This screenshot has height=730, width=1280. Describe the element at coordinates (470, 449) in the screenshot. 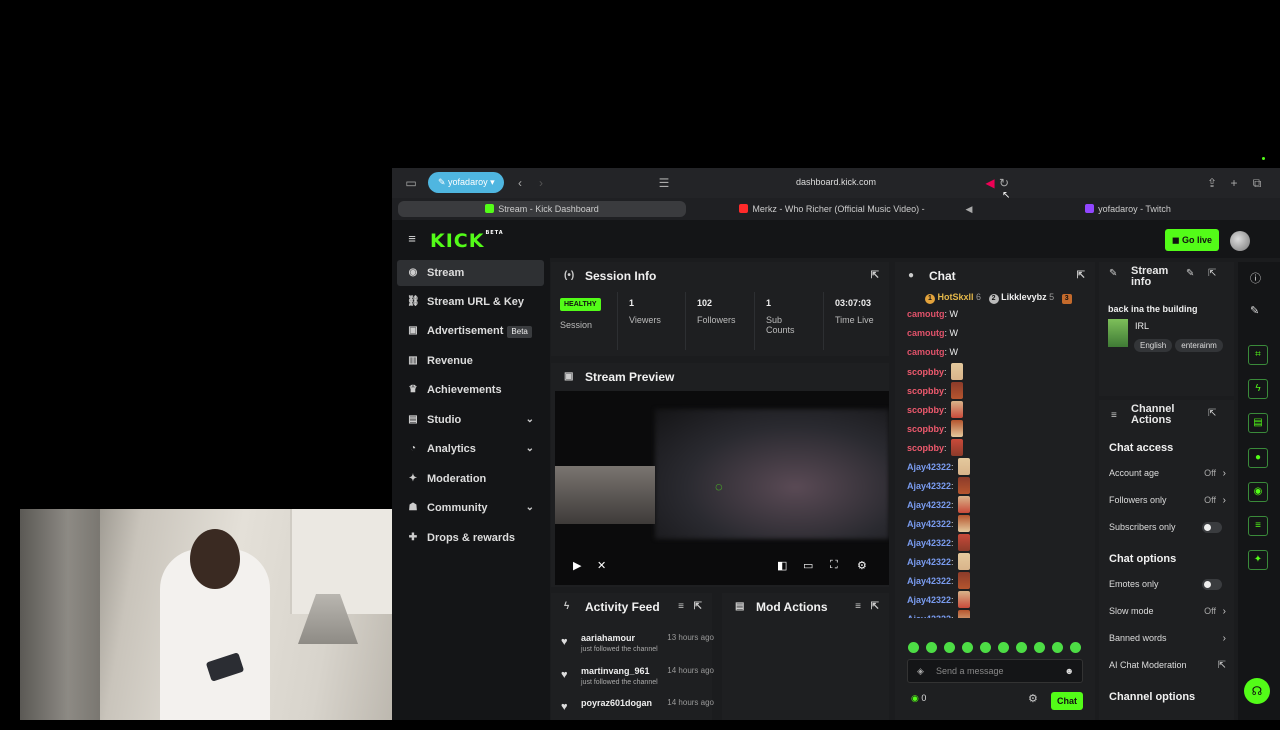

I see `sidebar-item-analytics: ◔ Analytics ⌄` at that location.